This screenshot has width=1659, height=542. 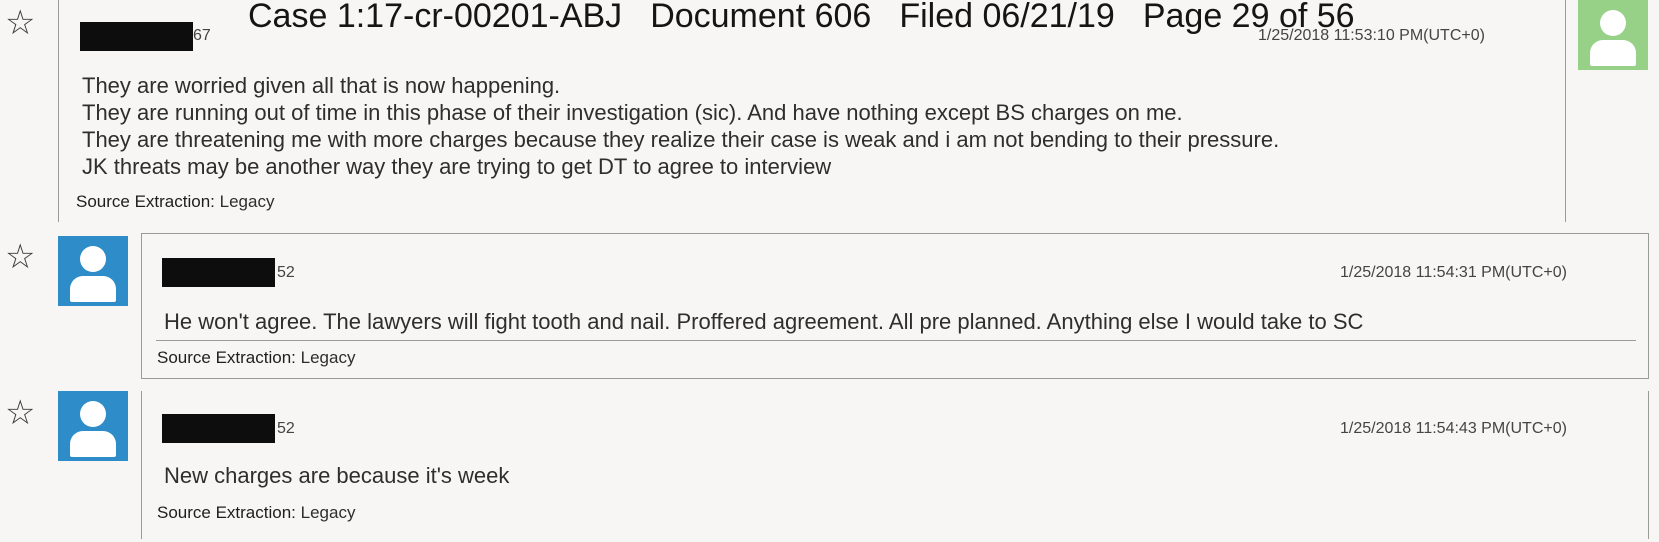 What do you see at coordinates (435, 17) in the screenshot?
I see `case-number: Case 1:17-cr-00201-ABJ` at bounding box center [435, 17].